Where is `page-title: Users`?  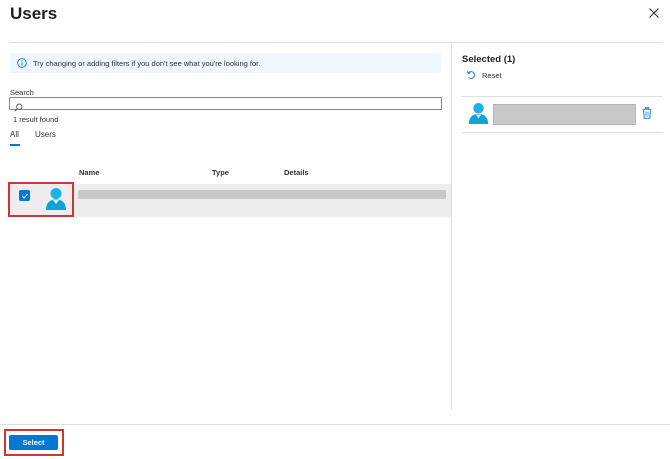 page-title: Users is located at coordinates (34, 13).